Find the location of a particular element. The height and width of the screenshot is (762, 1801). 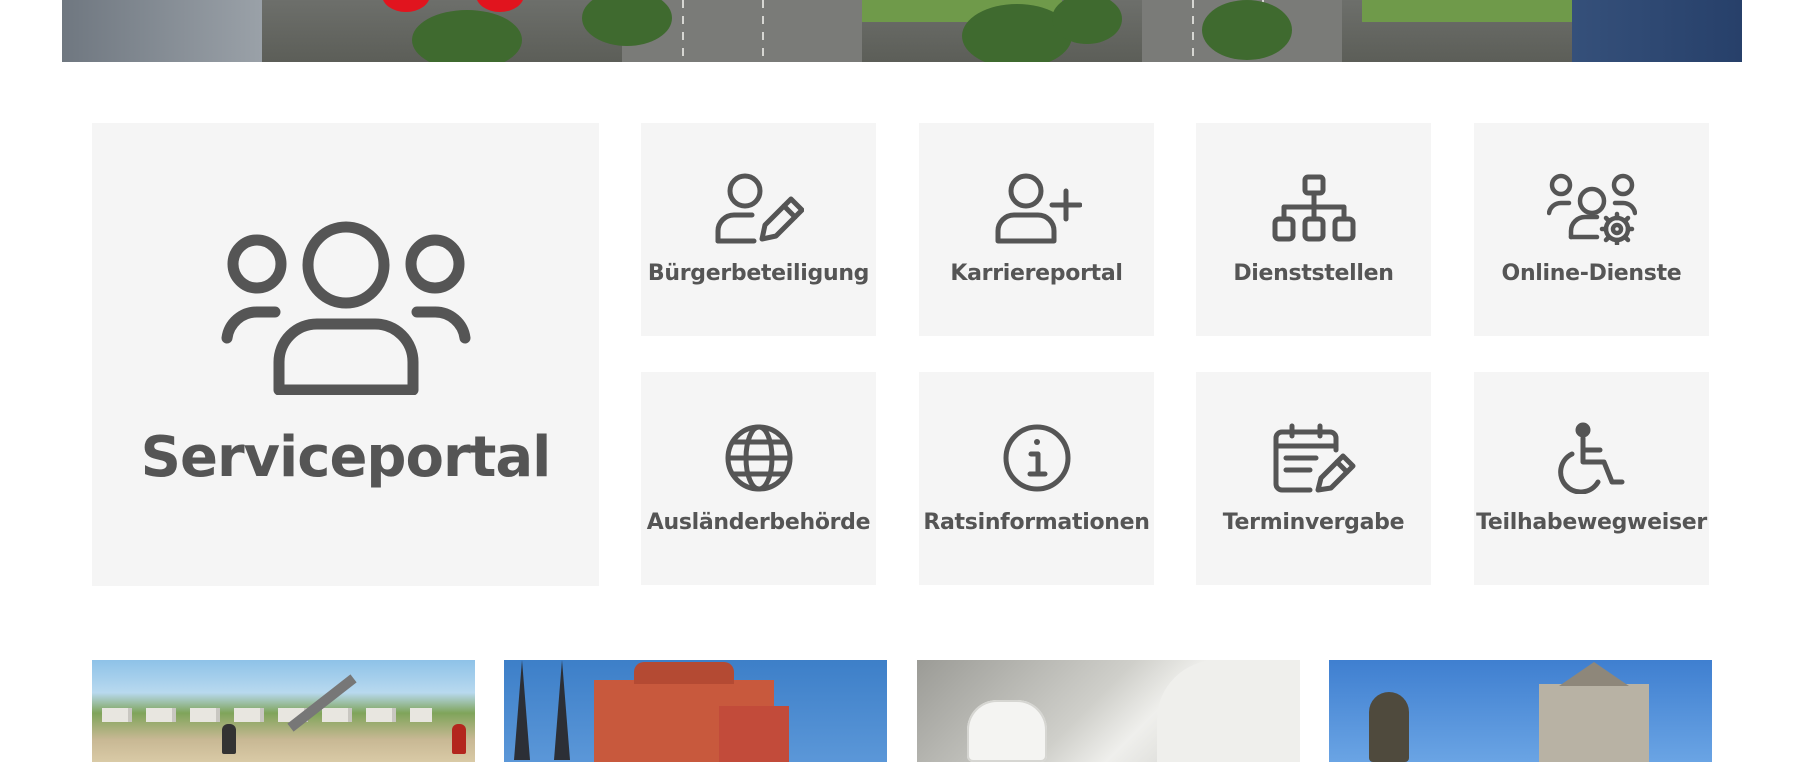

logo-mark-right is located at coordinates (500, 6).